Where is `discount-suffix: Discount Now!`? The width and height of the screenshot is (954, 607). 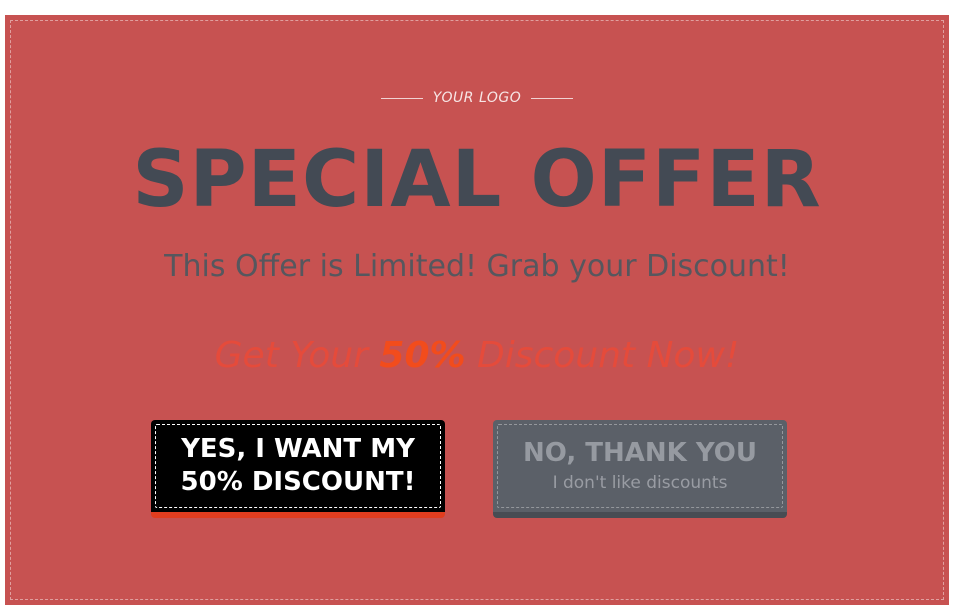
discount-suffix: Discount Now! is located at coordinates (602, 355).